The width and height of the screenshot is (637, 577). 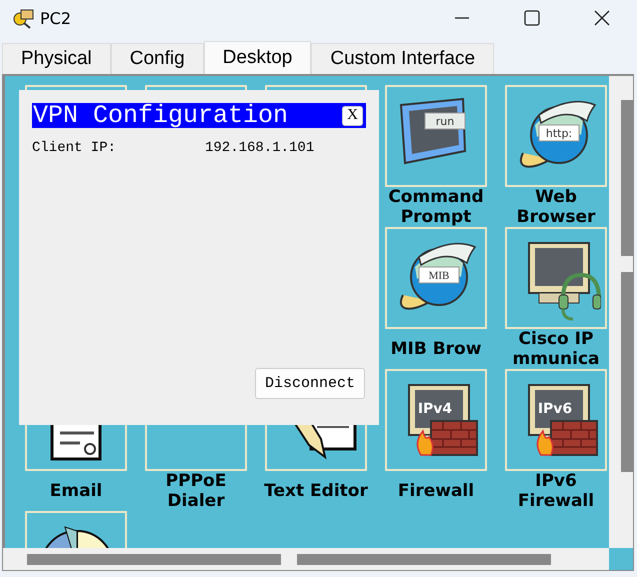 What do you see at coordinates (160, 115) in the screenshot?
I see `dialog-title: VPN Configuration` at bounding box center [160, 115].